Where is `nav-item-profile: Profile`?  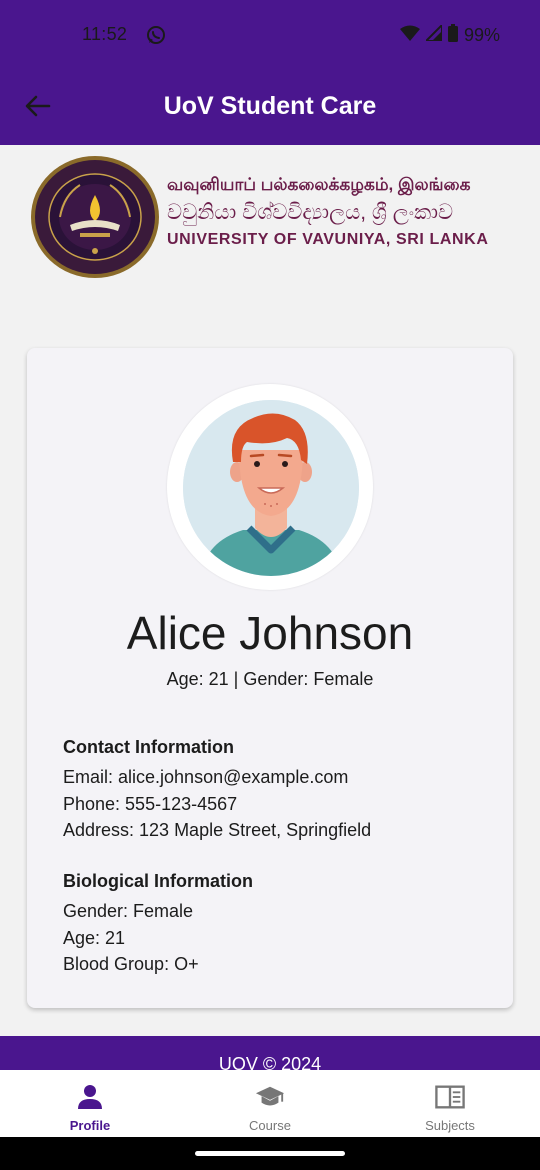 nav-item-profile: Profile is located at coordinates (90, 1103).